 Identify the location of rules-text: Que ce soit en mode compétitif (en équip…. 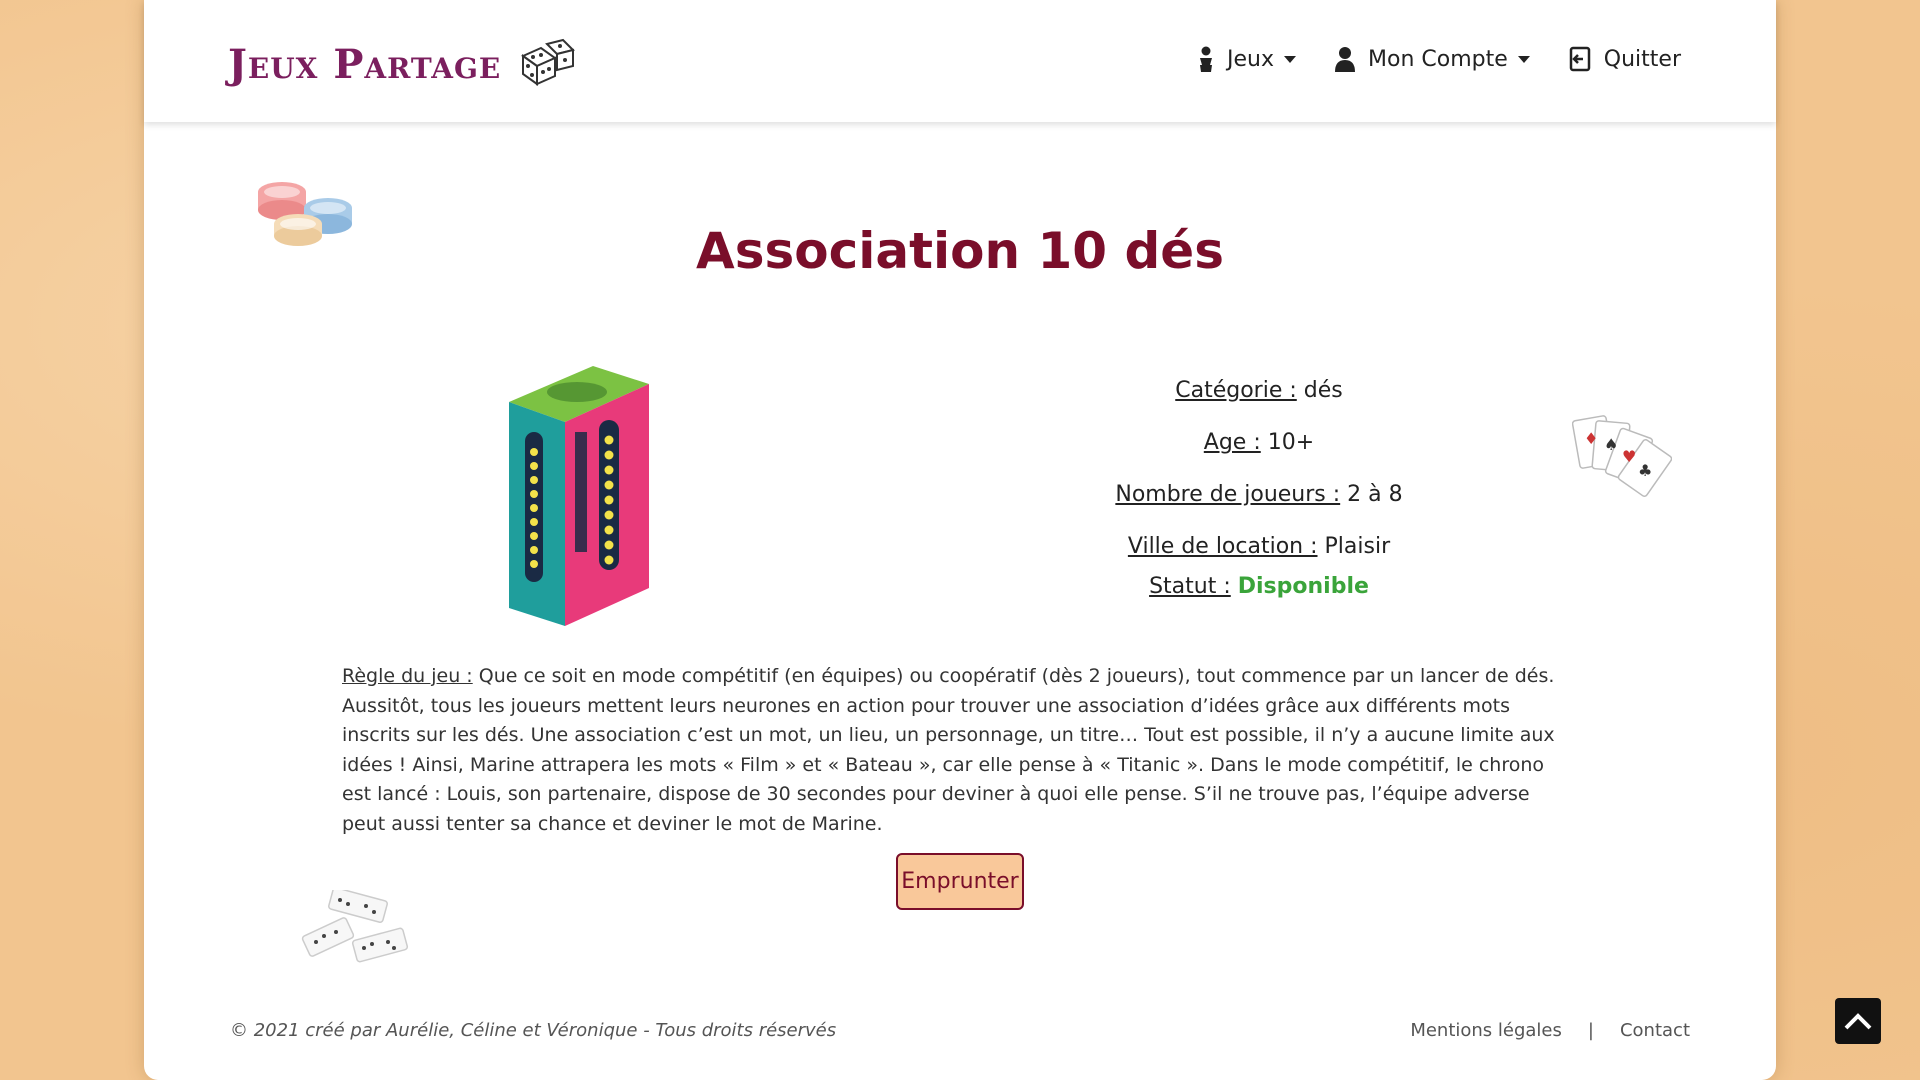
(948, 750).